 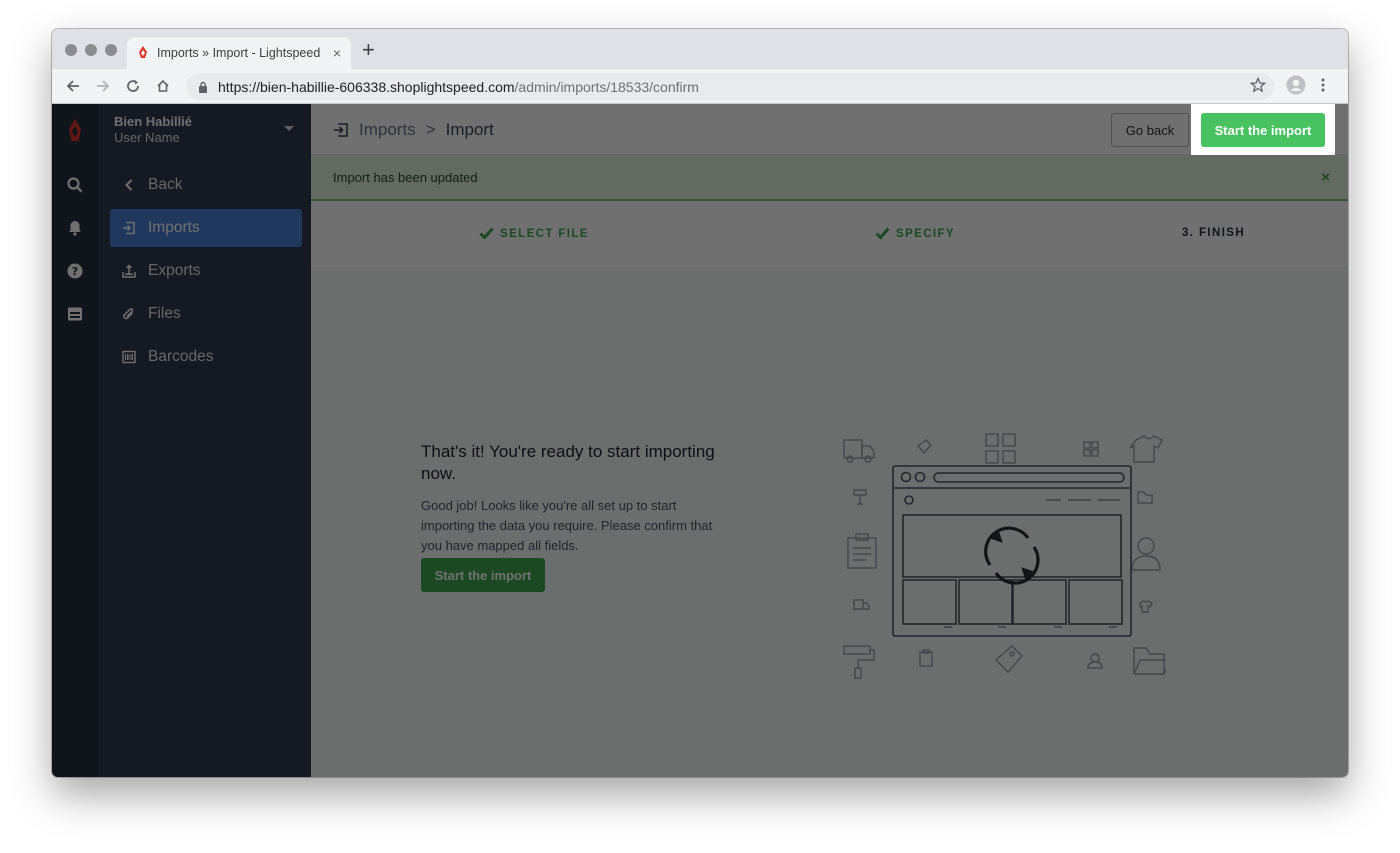 What do you see at coordinates (111, 50) in the screenshot?
I see `zoom-window-button` at bounding box center [111, 50].